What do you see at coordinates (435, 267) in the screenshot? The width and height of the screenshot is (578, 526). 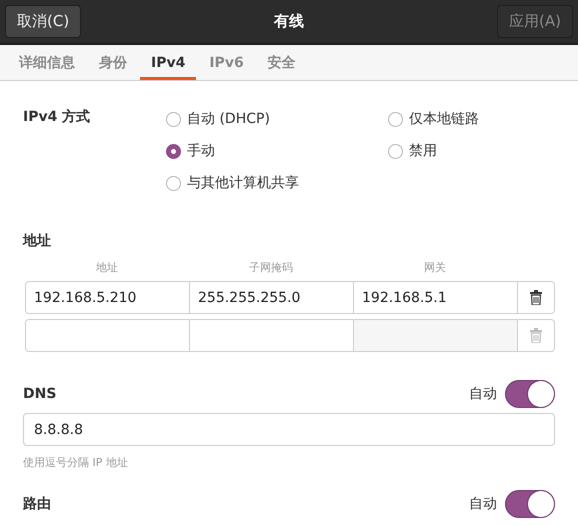 I see `column-header: 网关` at bounding box center [435, 267].